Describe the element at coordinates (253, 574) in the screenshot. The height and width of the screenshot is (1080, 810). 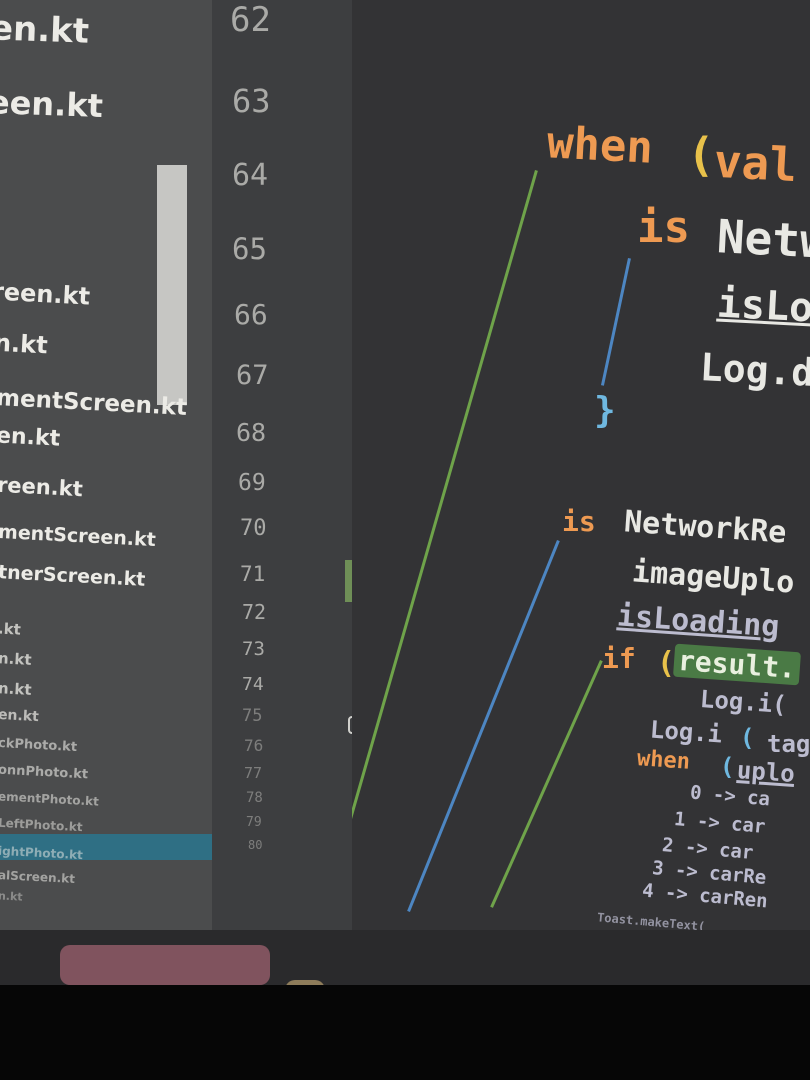
I see `line-number: 71` at that location.